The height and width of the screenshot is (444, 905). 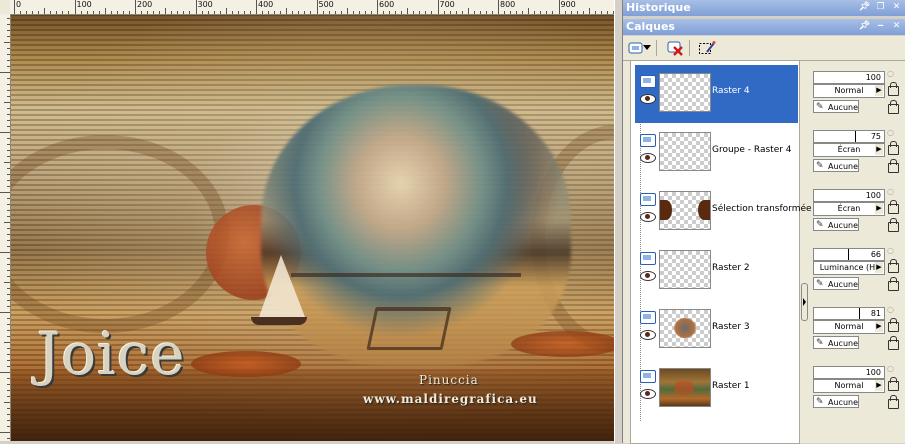 What do you see at coordinates (618, 221) in the screenshot?
I see `canvas-panel-splitter` at bounding box center [618, 221].